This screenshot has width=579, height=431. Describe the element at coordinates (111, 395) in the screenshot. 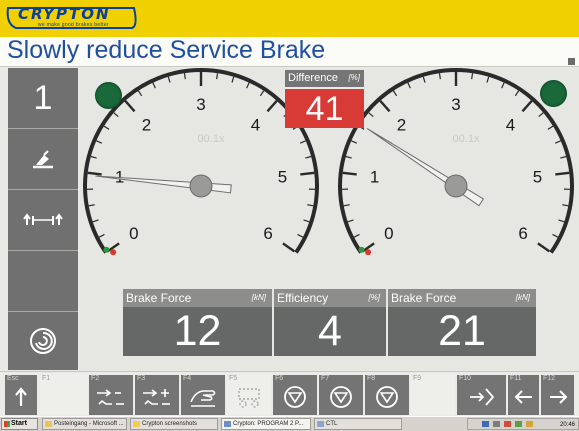

I see `key-f2: F2` at that location.